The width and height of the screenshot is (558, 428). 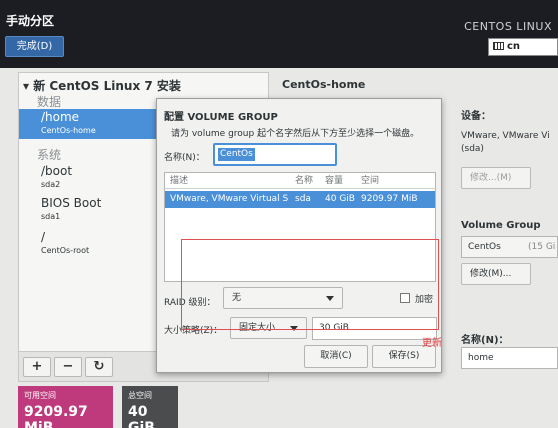 I want to click on selected-mount-title: CentOs-home, so click(x=324, y=84).